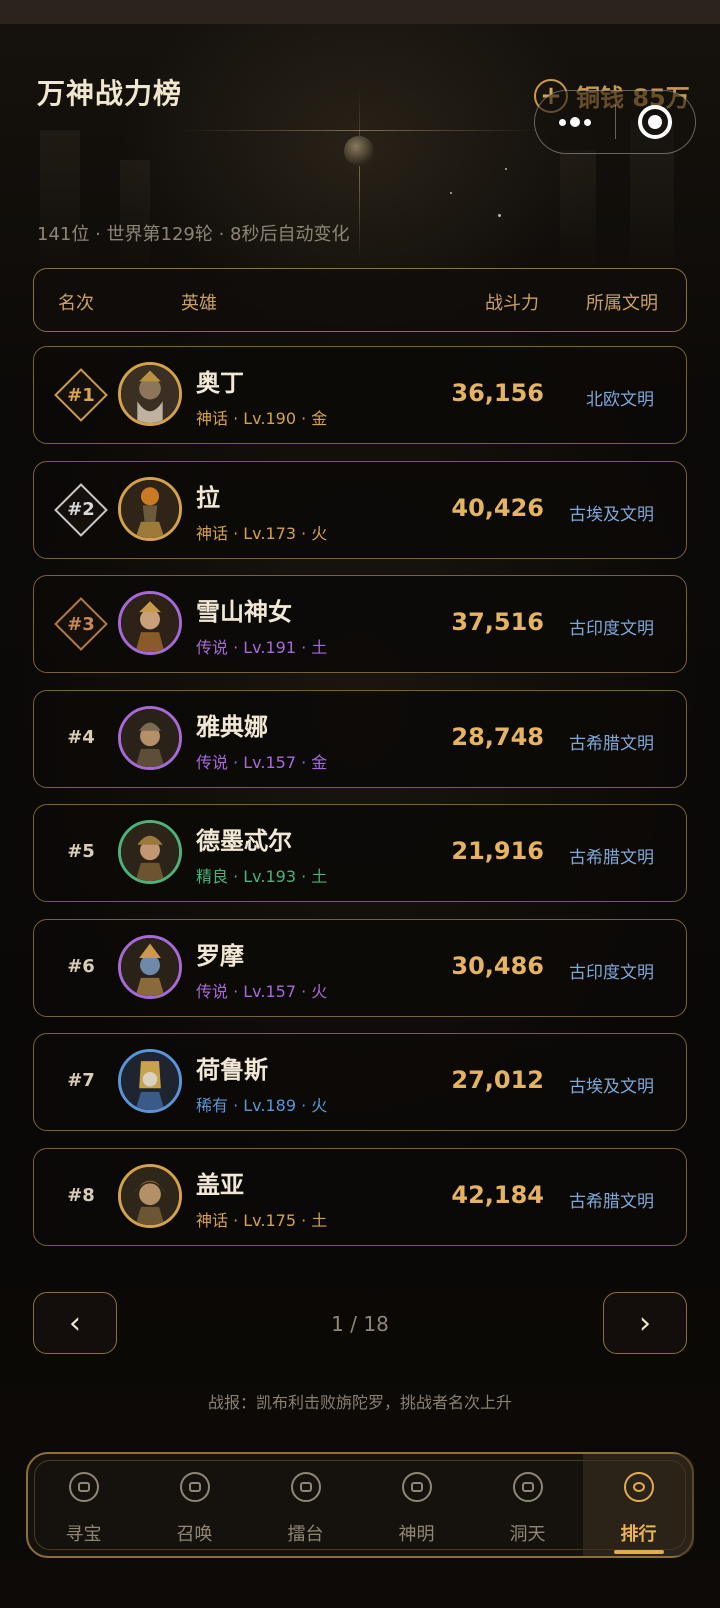 Image resolution: width=720 pixels, height=1608 pixels. What do you see at coordinates (512, 303) in the screenshot?
I see `header-power: 战斗力` at bounding box center [512, 303].